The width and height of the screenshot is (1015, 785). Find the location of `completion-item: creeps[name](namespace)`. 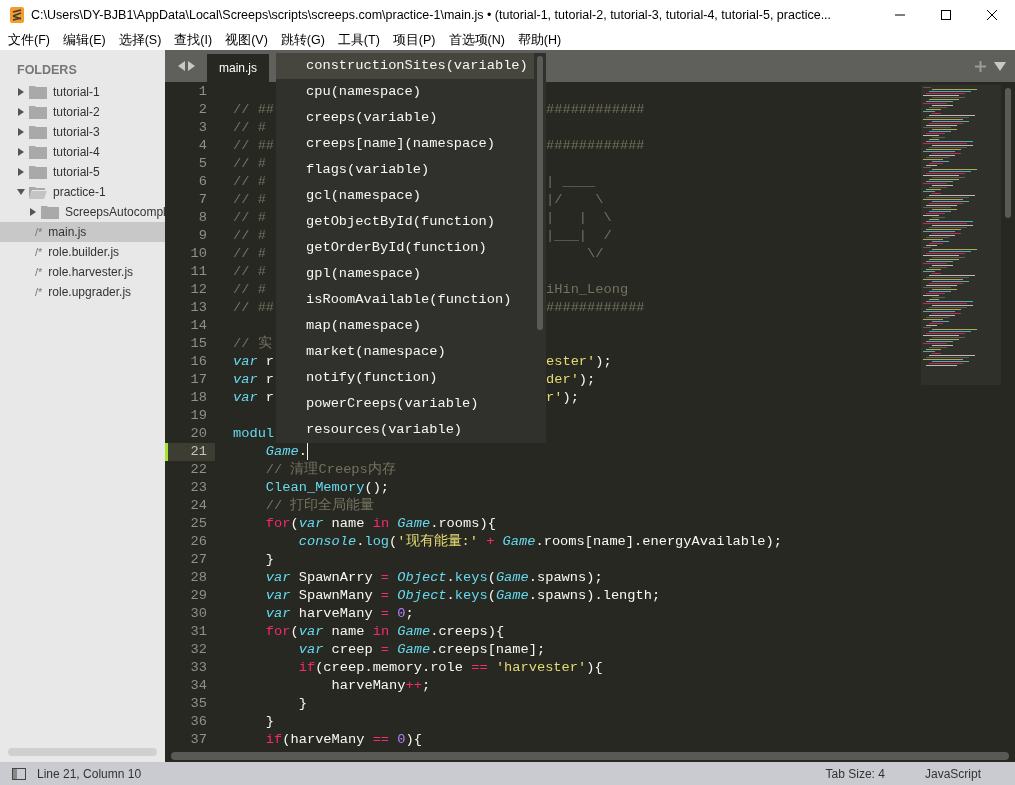

completion-item: creeps[name](namespace) is located at coordinates (405, 144).